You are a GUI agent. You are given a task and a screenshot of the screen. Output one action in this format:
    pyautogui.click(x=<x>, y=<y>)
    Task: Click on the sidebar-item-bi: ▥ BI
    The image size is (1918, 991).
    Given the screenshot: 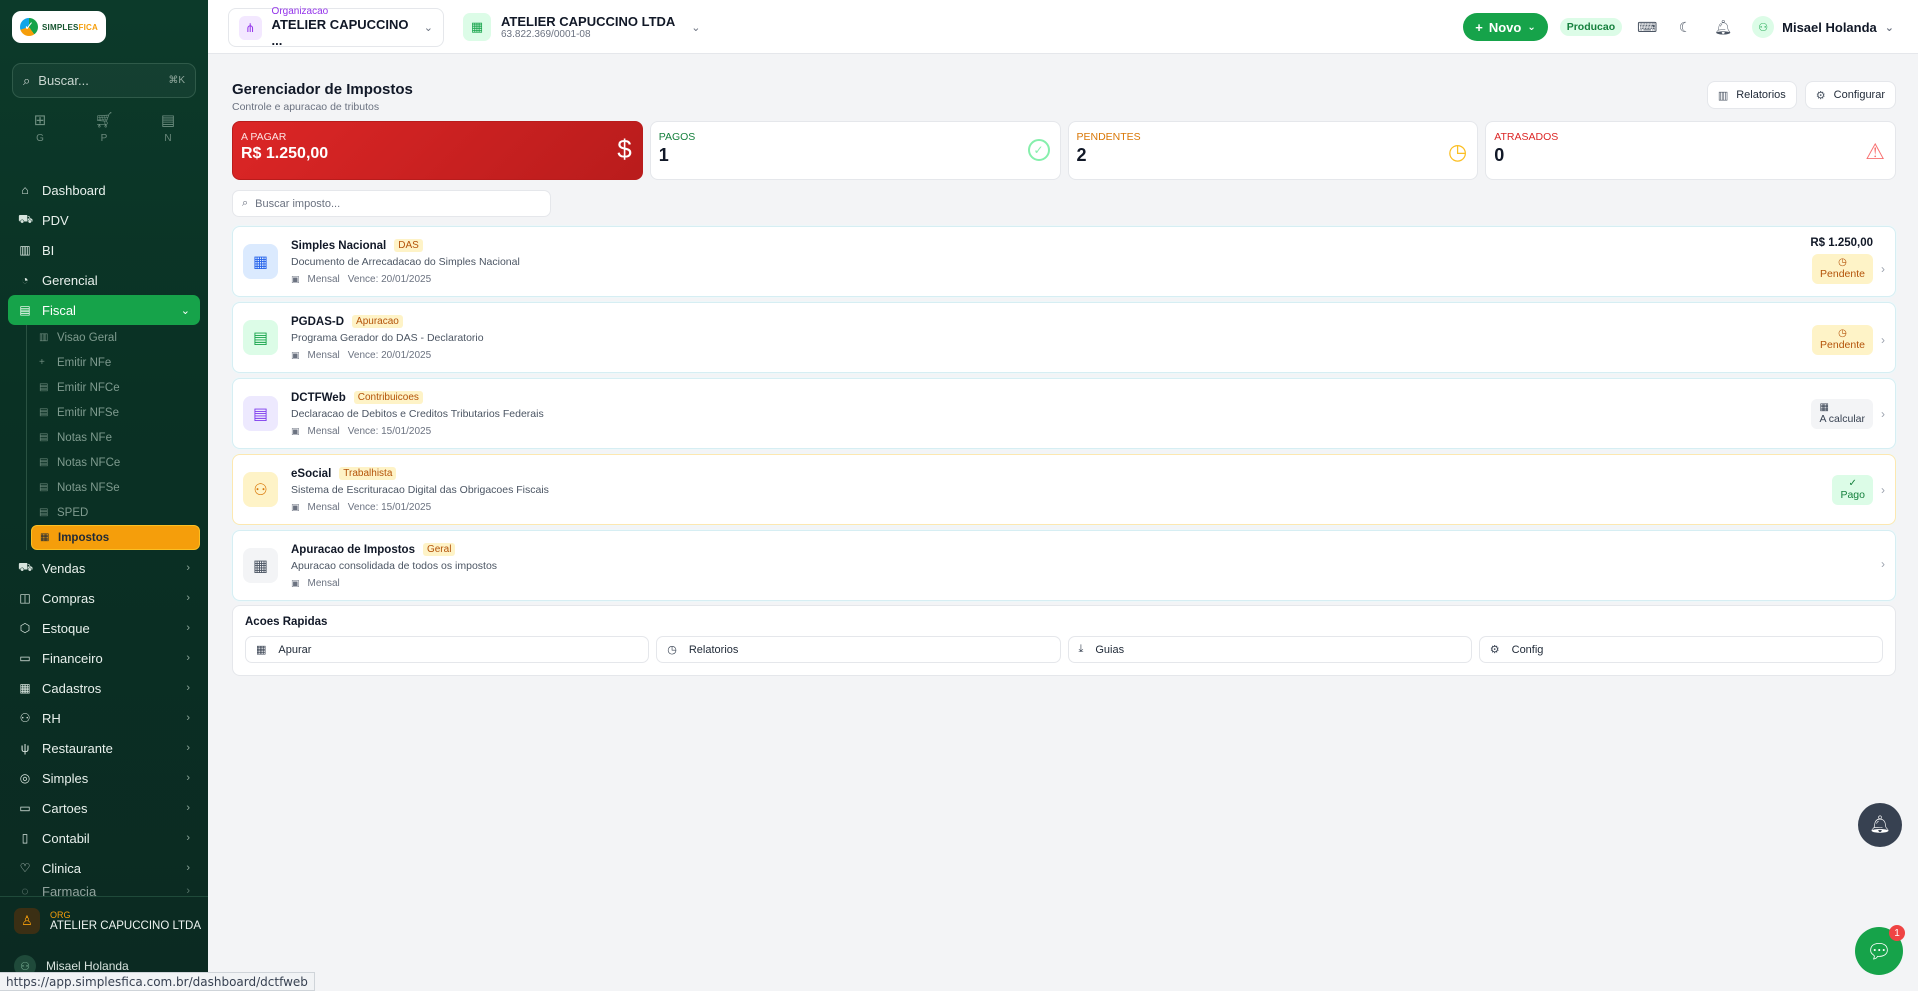 What is the action you would take?
    pyautogui.click(x=104, y=250)
    